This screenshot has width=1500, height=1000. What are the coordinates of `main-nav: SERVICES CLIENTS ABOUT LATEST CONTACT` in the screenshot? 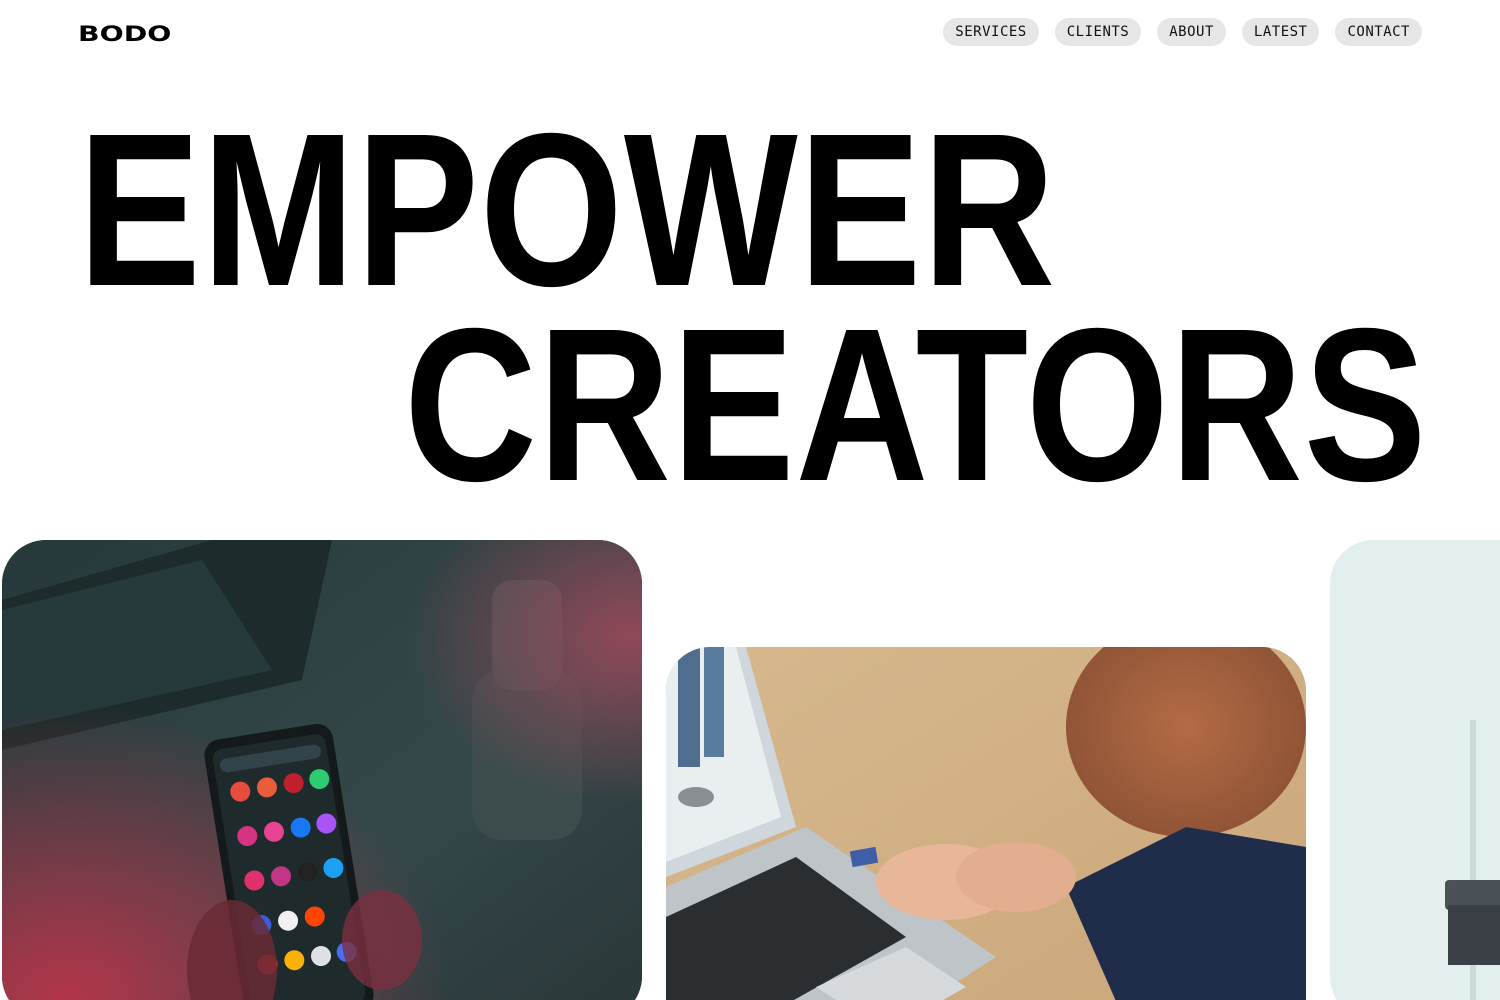 It's located at (1182, 32).